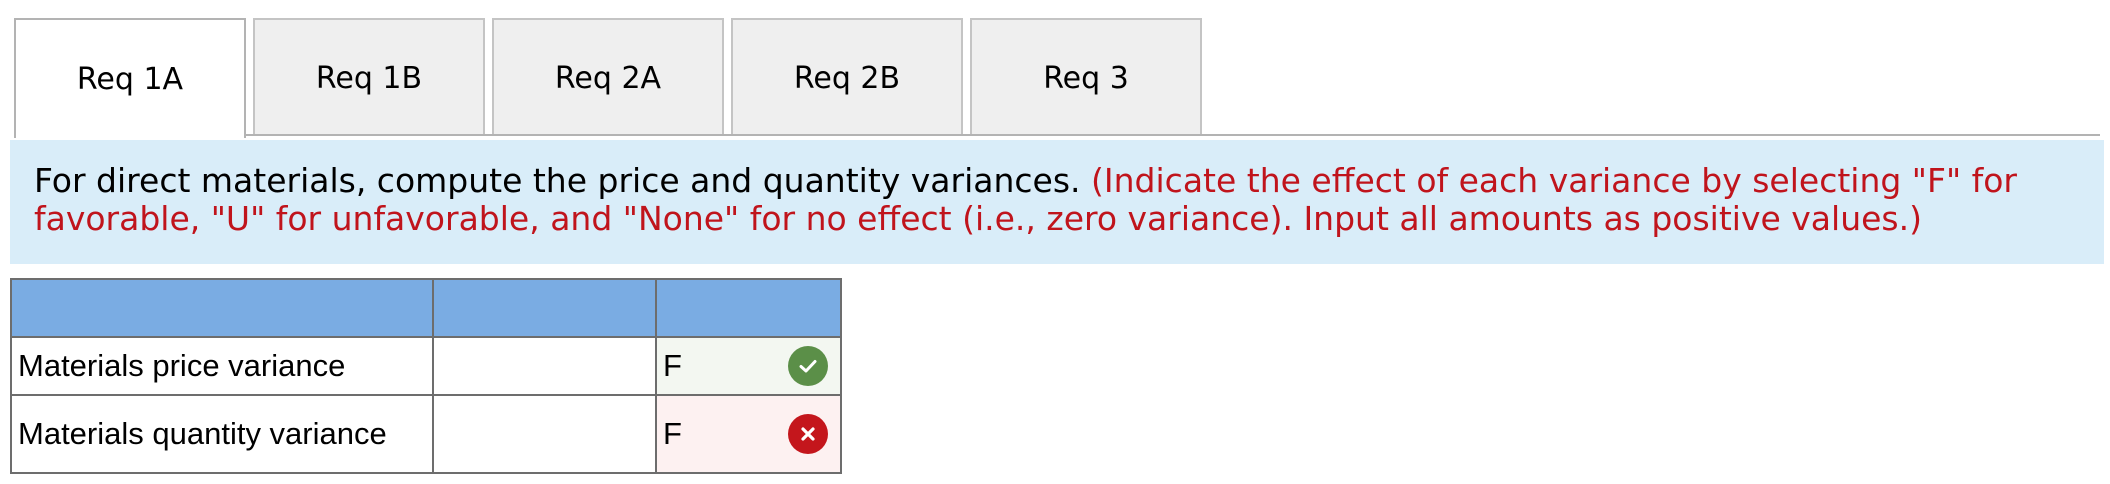  I want to click on tab-divider, so click(1057, 135).